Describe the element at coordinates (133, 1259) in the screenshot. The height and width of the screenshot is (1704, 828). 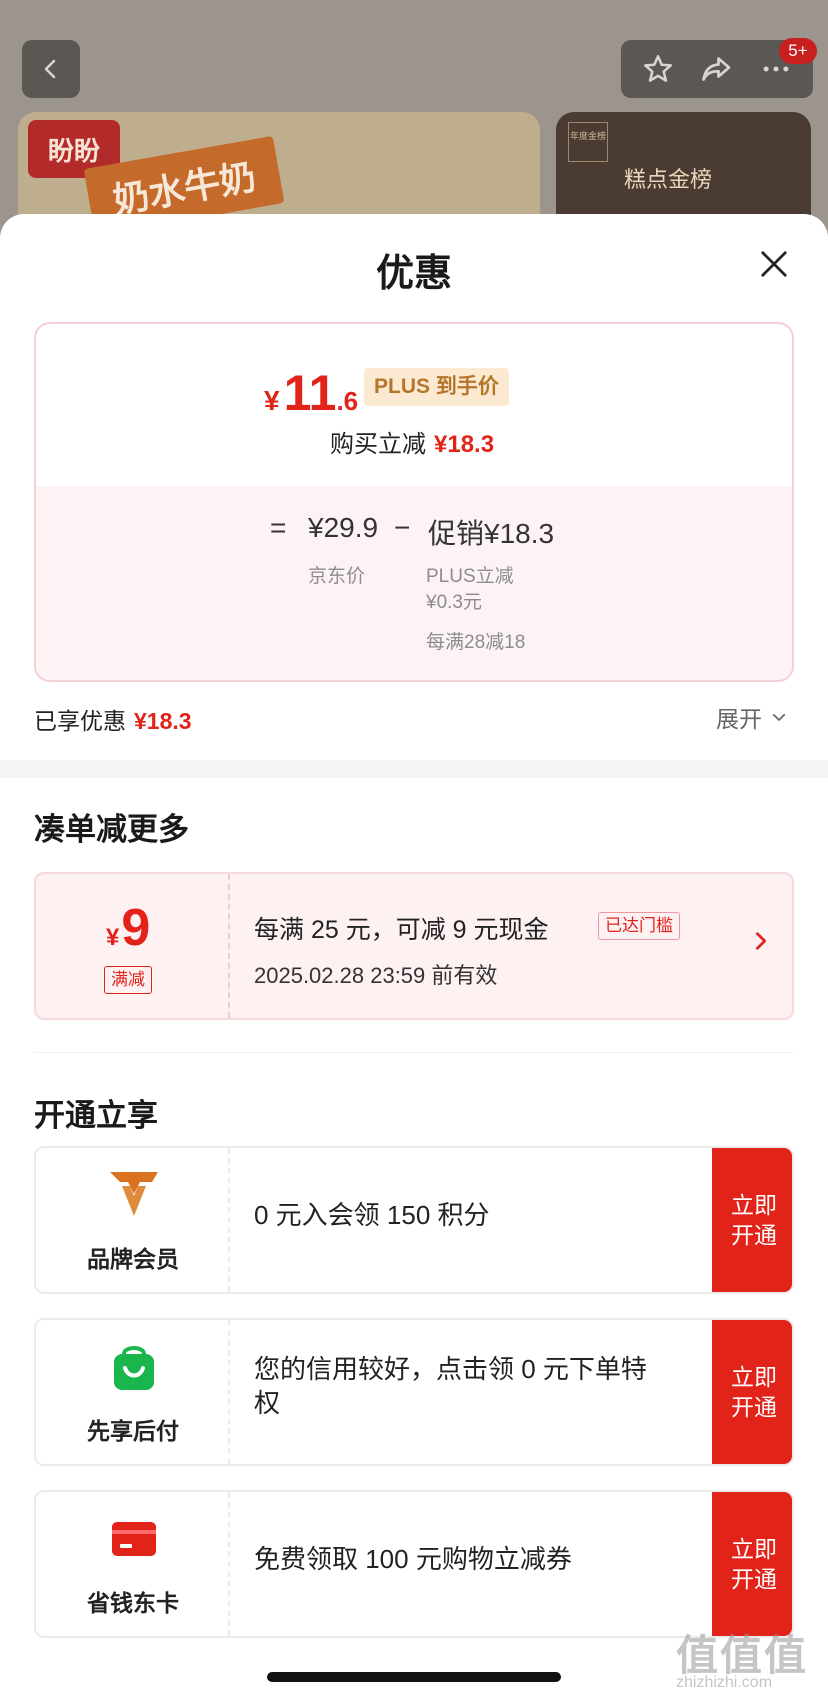
I see `benefit-name: 品牌会员` at that location.